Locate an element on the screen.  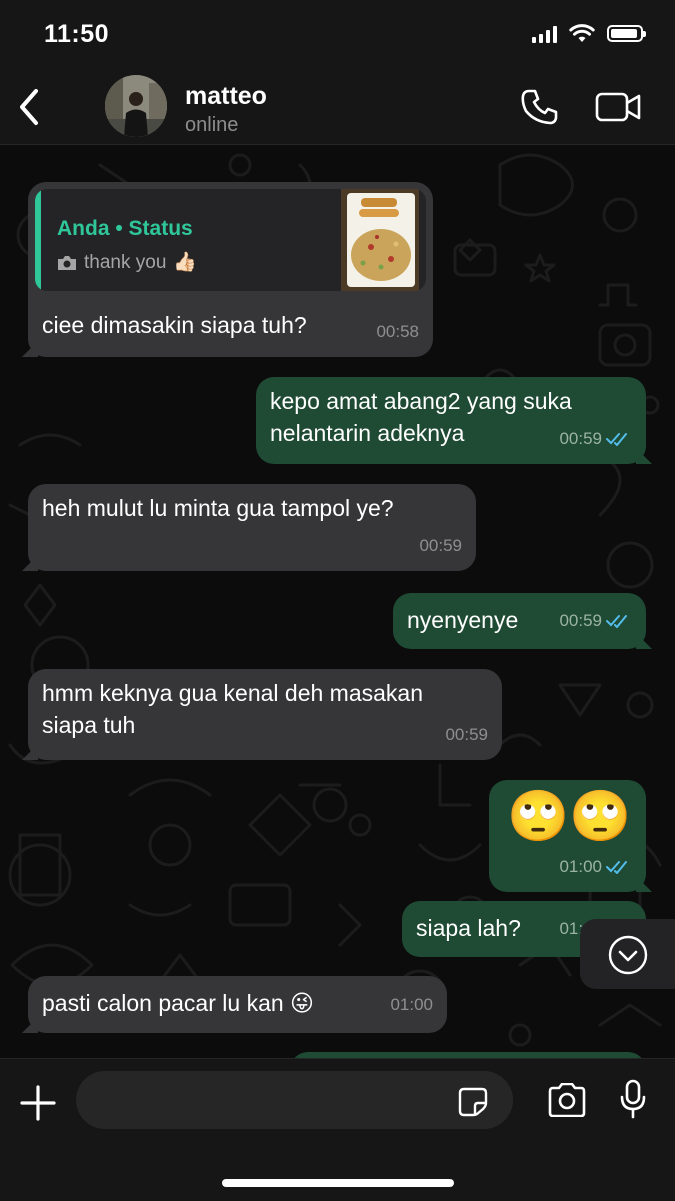
message-bubble-outgoing: nyenyenye 00:59 is located at coordinates (519, 621).